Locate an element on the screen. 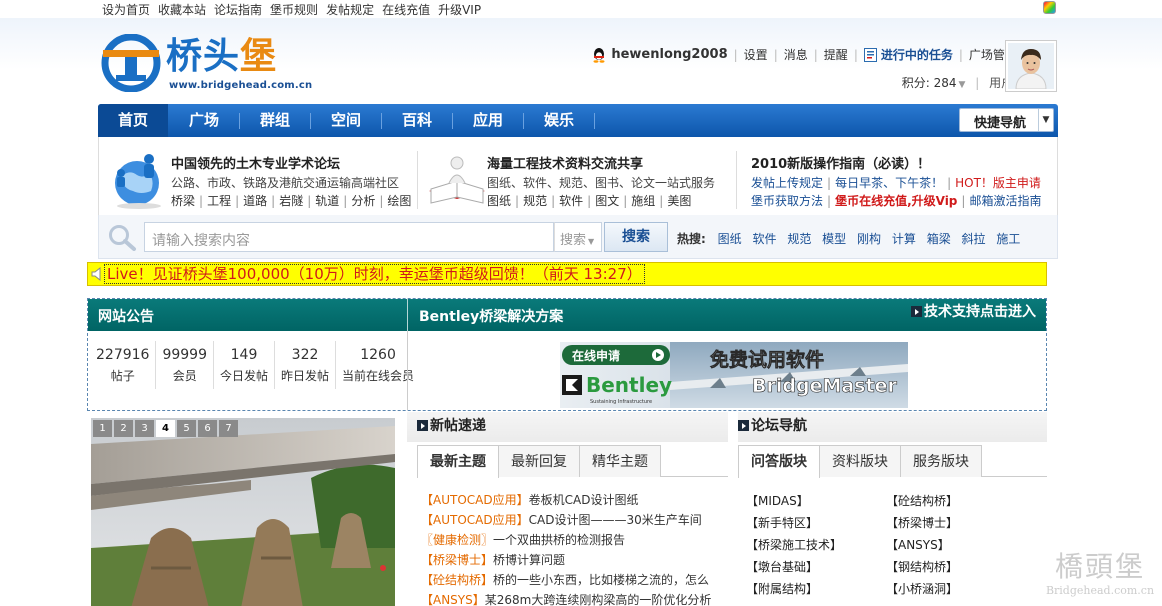 The image size is (1162, 606). tag-engineering: 工程 is located at coordinates (219, 201).